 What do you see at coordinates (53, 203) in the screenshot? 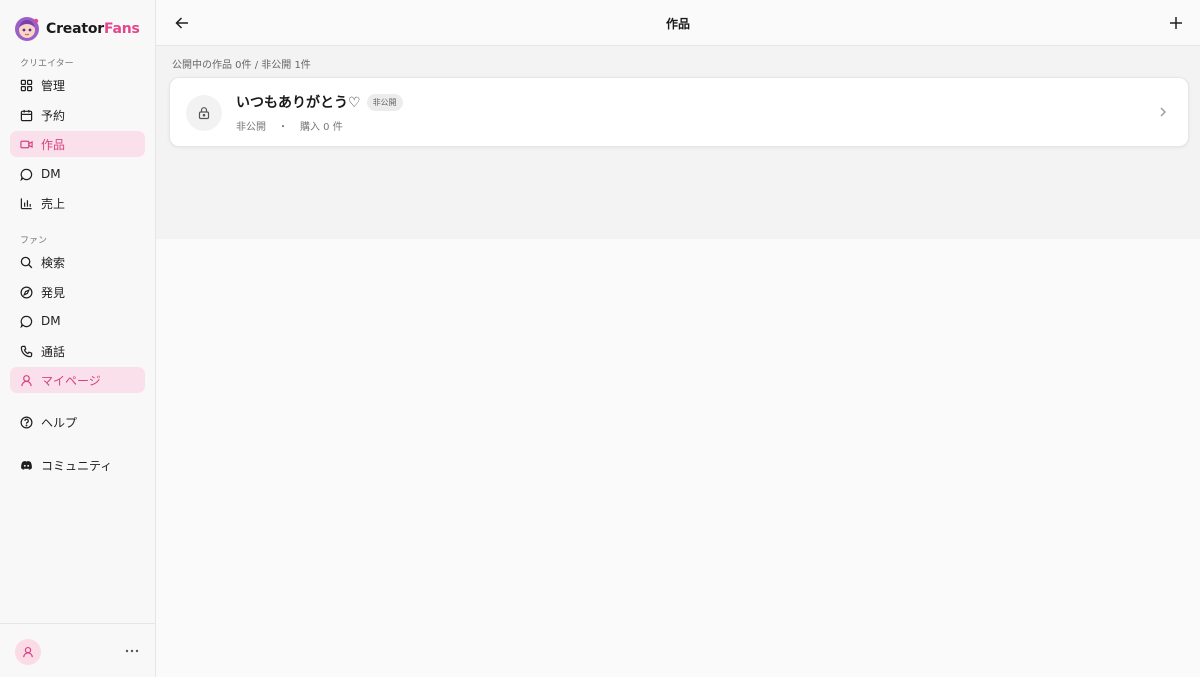
I see `sidebar-item-label: 売上` at bounding box center [53, 203].